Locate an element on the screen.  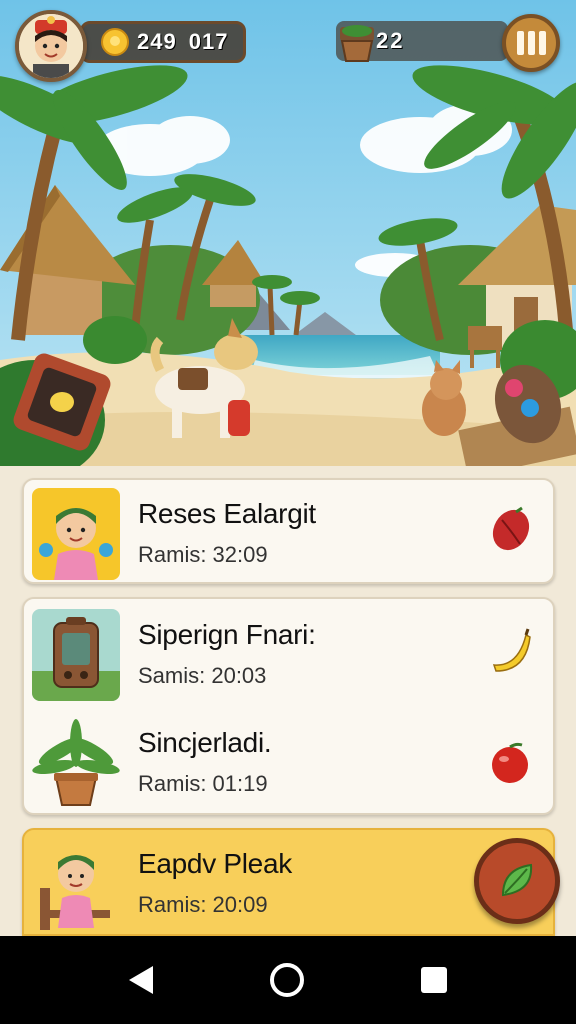
task-time: Ramis: 20:09 is located at coordinates (203, 904).